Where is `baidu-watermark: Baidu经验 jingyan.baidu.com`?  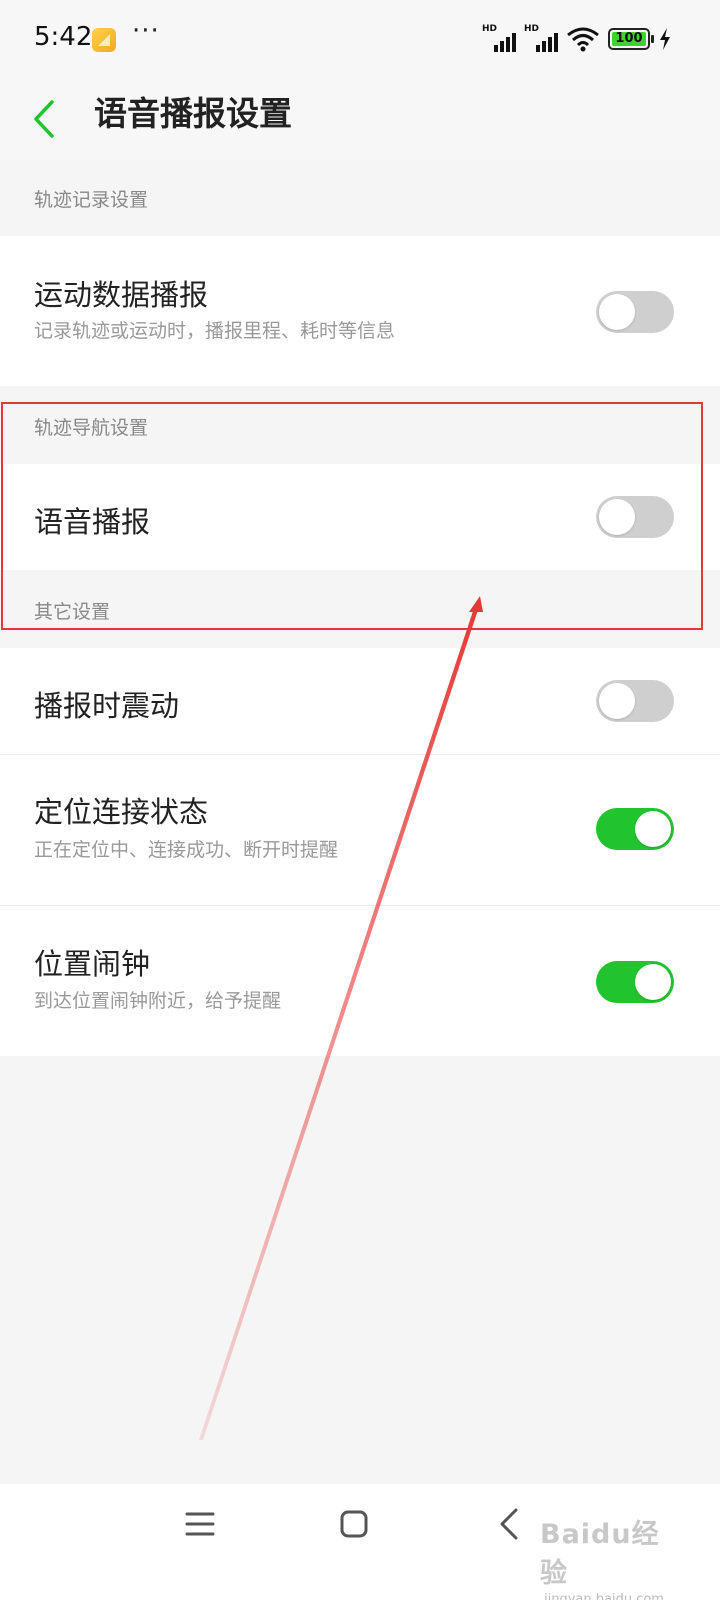 baidu-watermark: Baidu经验 jingyan.baidu.com is located at coordinates (610, 1556).